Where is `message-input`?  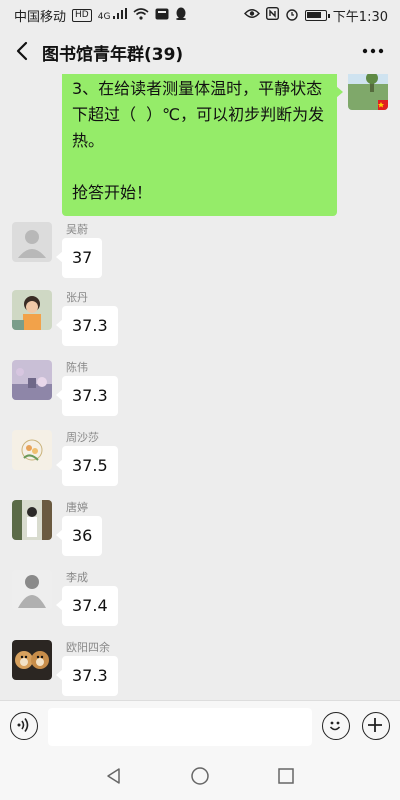 message-input is located at coordinates (180, 727).